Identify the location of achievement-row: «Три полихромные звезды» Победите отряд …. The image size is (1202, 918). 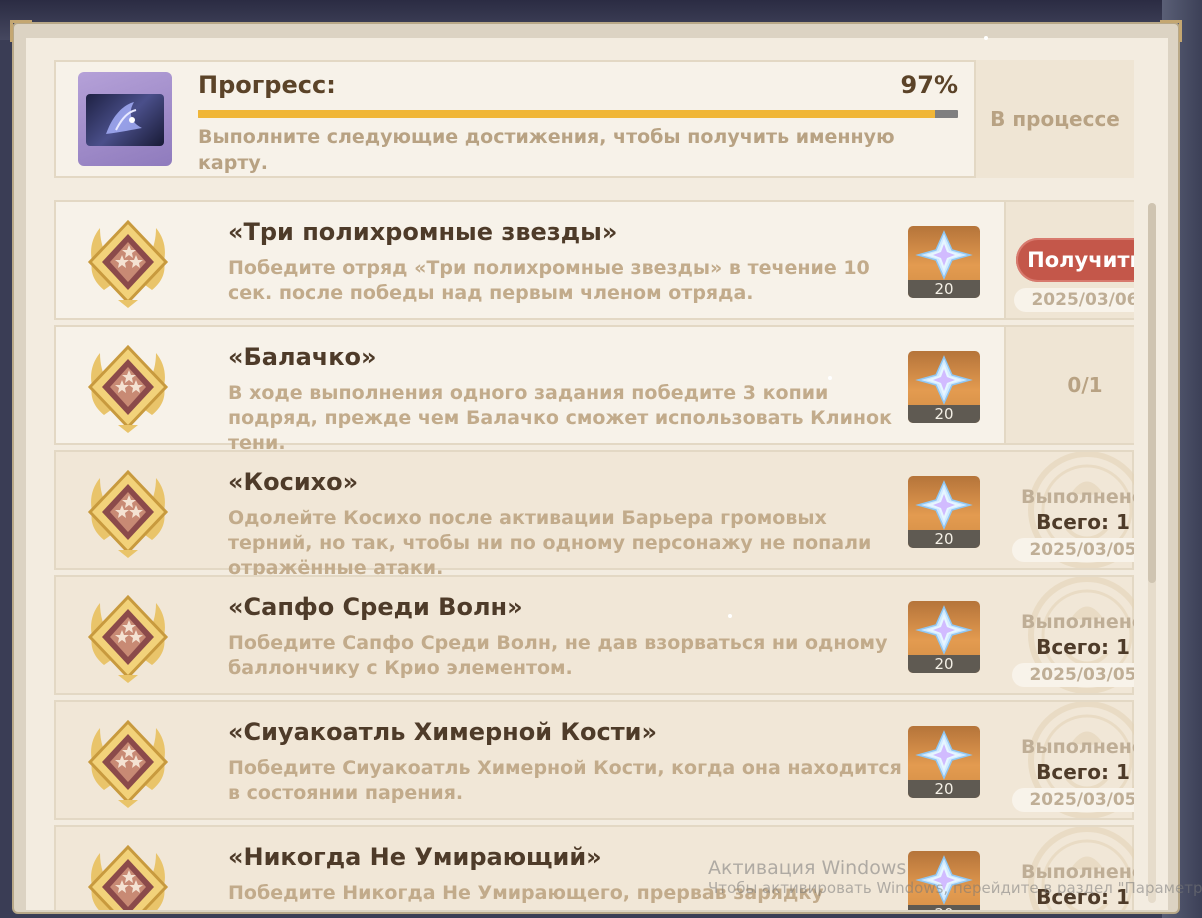
(594, 260).